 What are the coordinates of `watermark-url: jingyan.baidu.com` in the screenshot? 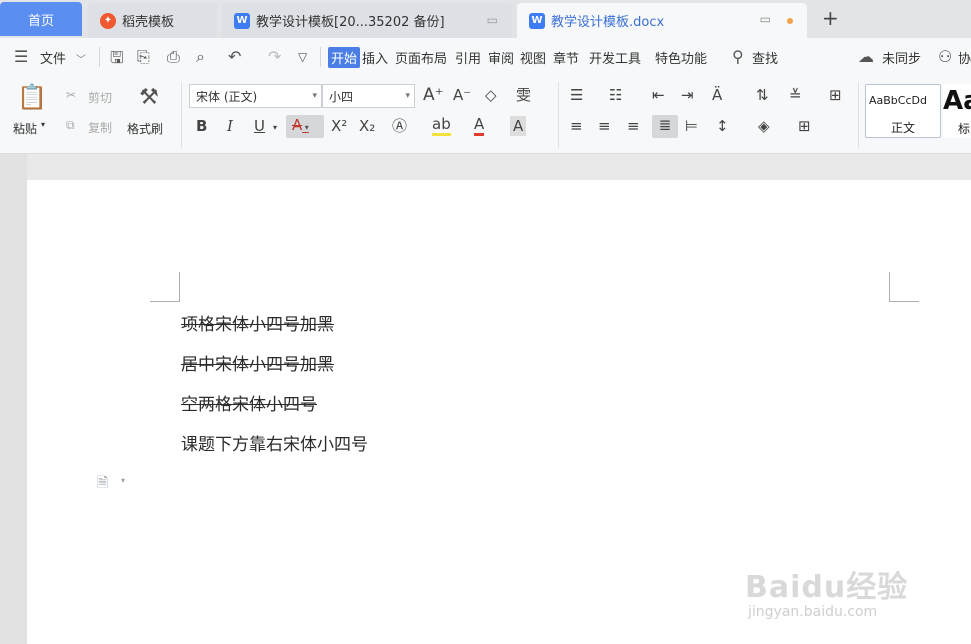 It's located at (813, 612).